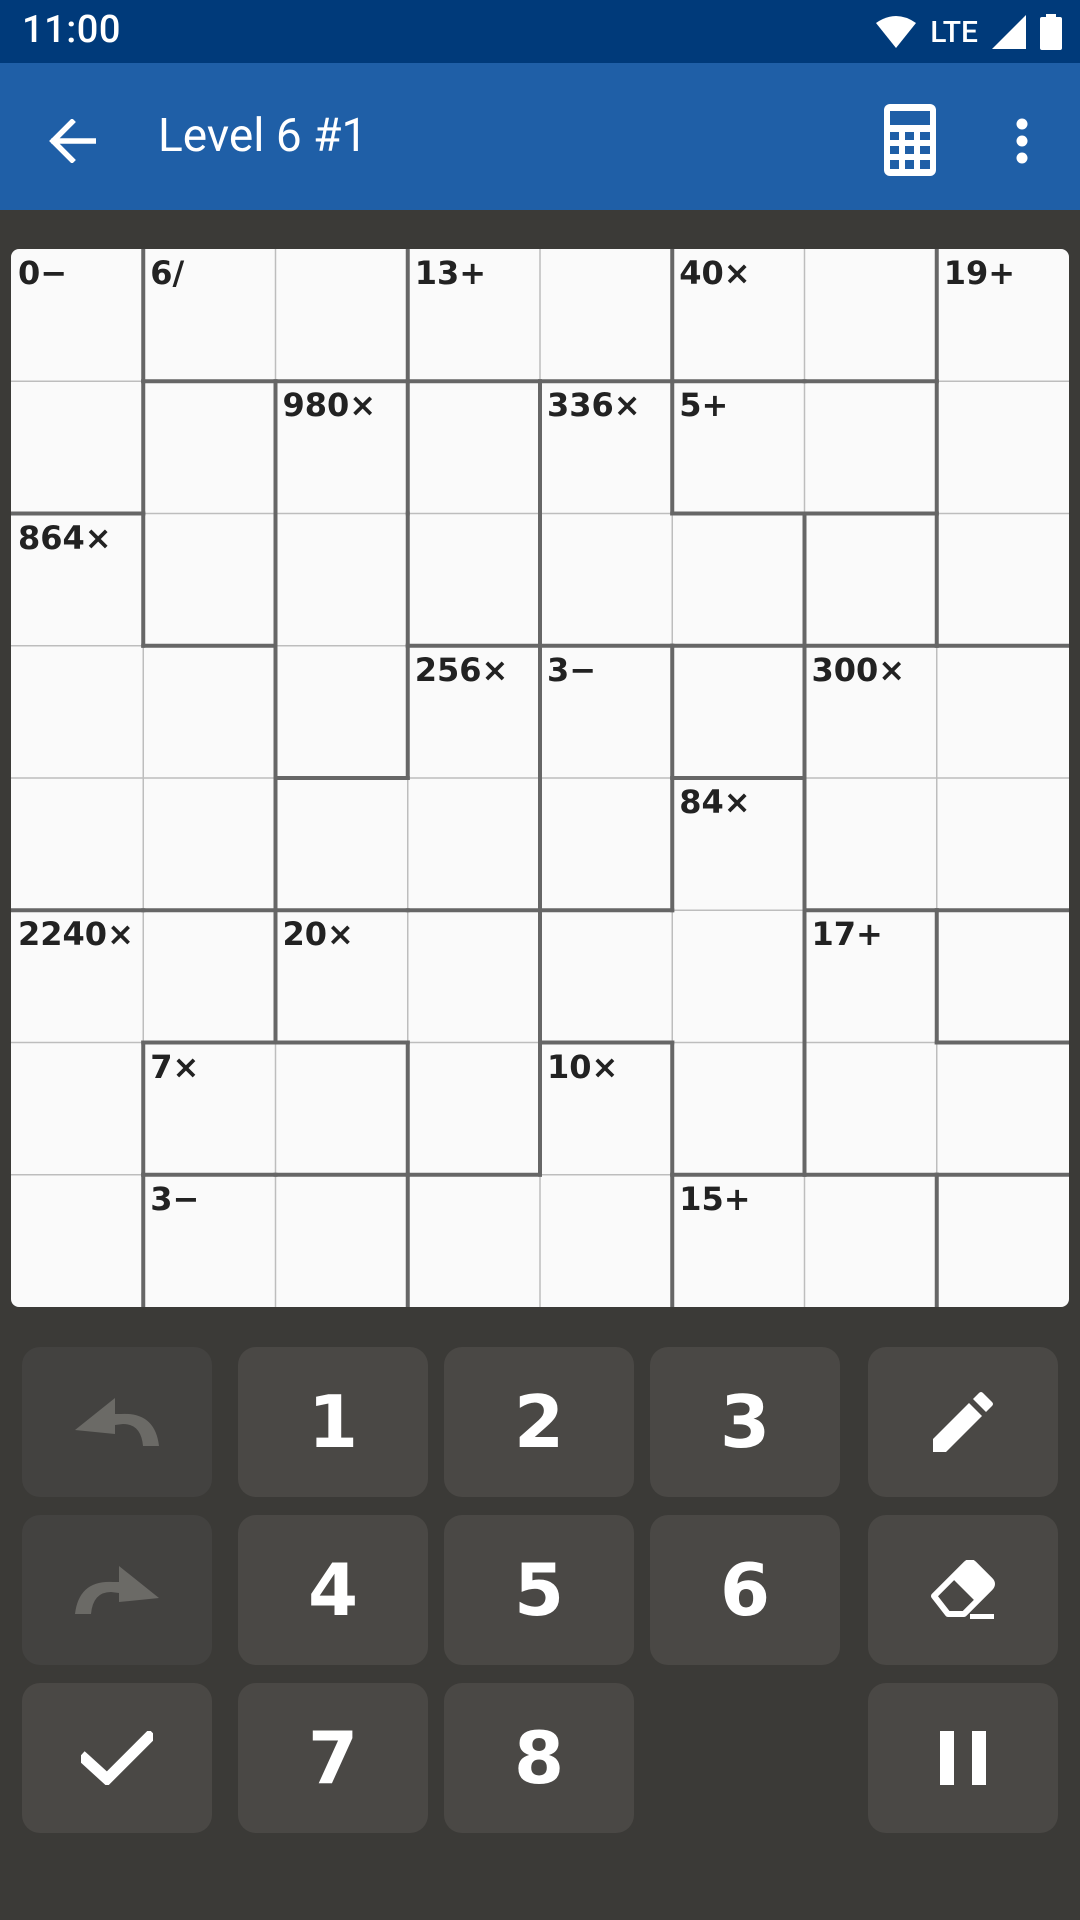 The width and height of the screenshot is (1080, 1920). Describe the element at coordinates (871, 1241) in the screenshot. I see `grid-cell-r7c6` at that location.